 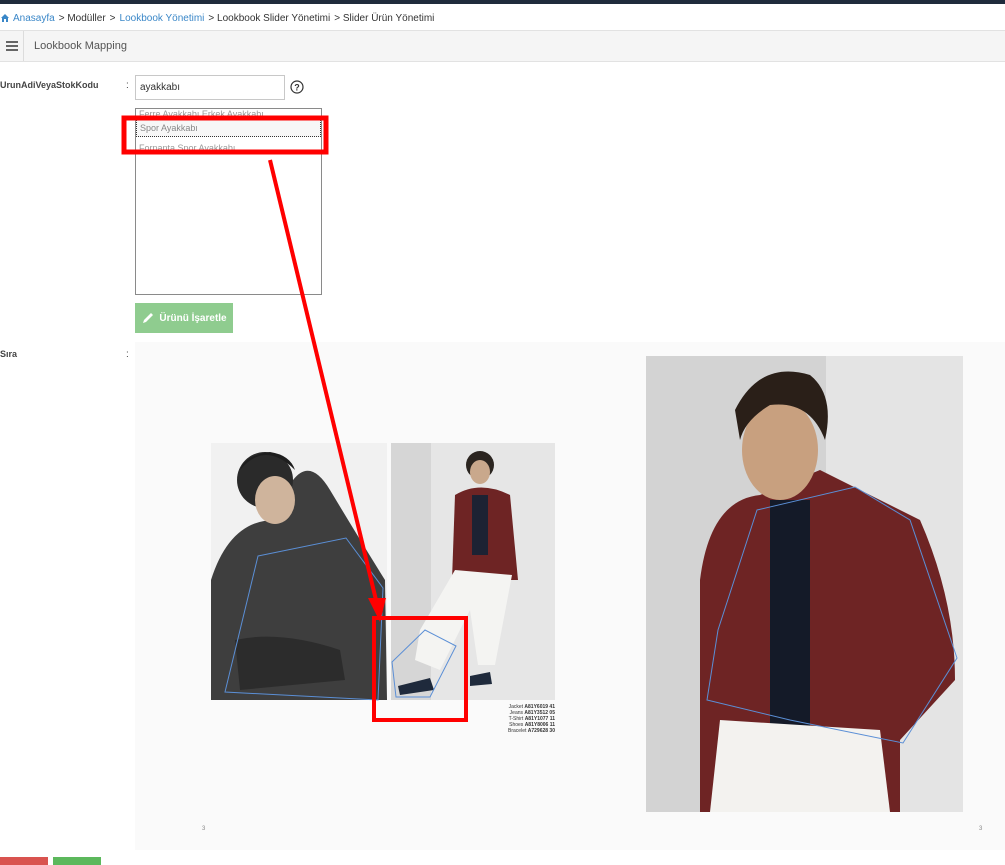 What do you see at coordinates (24, 861) in the screenshot?
I see `cancel-button` at bounding box center [24, 861].